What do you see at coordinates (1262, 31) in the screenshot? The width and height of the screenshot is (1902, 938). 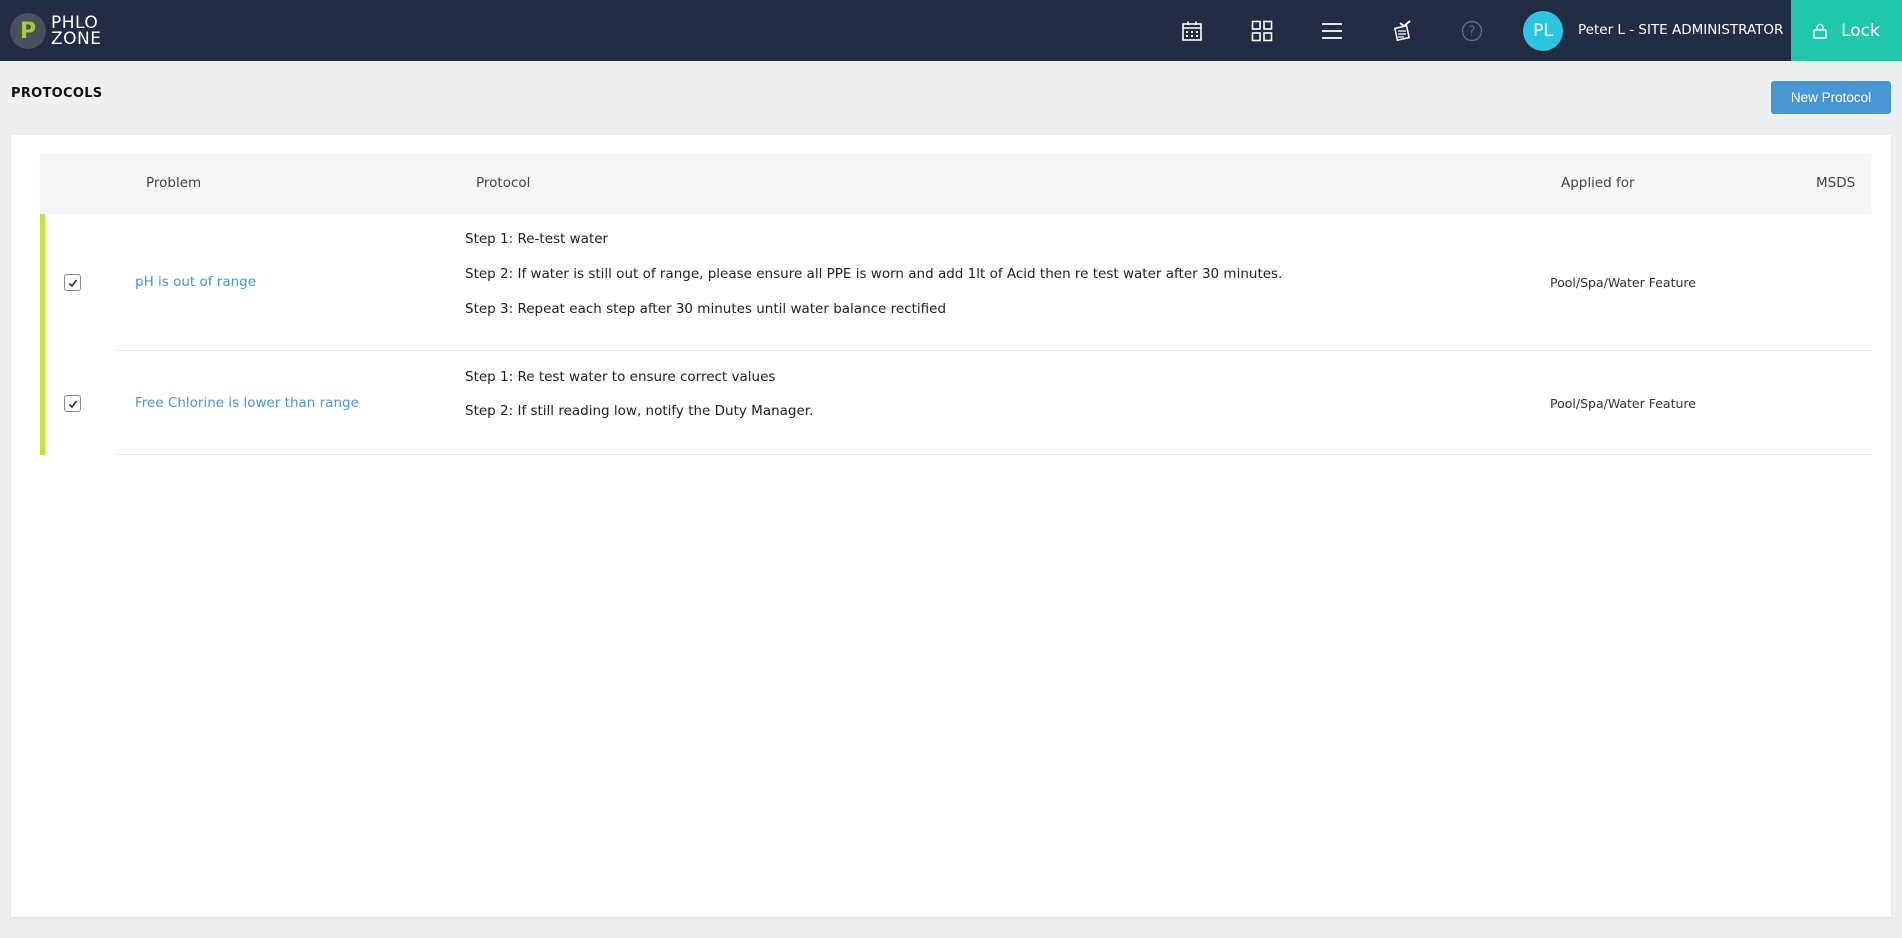 I see `grid-icon` at bounding box center [1262, 31].